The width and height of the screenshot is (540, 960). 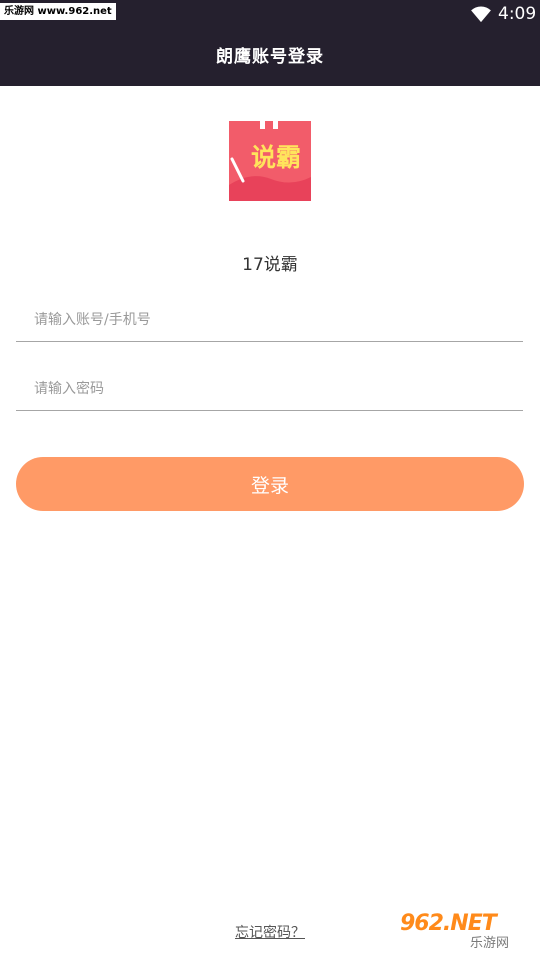 What do you see at coordinates (490, 943) in the screenshot?
I see `watermark-bottom: 乐游网` at bounding box center [490, 943].